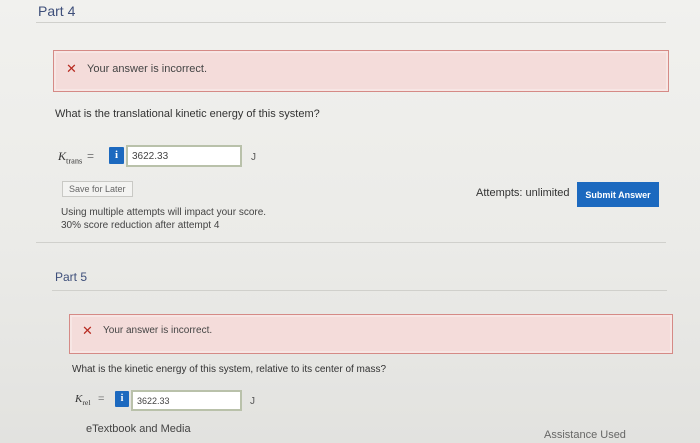 This screenshot has height=443, width=700. Describe the element at coordinates (116, 155) in the screenshot. I see `part4-info-icon: i` at that location.